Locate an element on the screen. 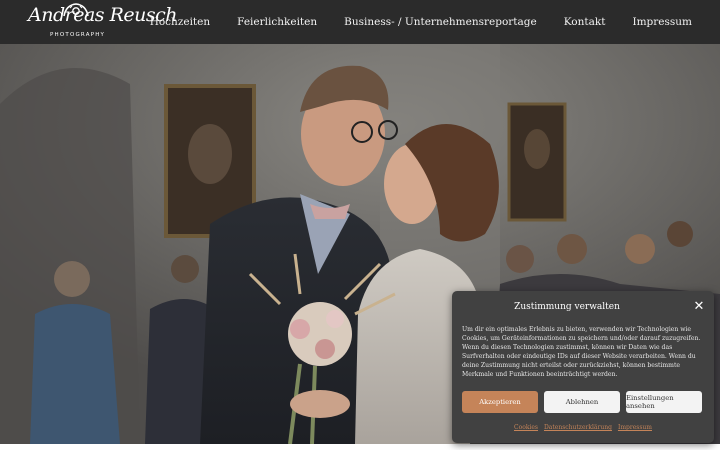  consent-links: Cookies Datenschutzerklärung Impressum is located at coordinates (583, 427).